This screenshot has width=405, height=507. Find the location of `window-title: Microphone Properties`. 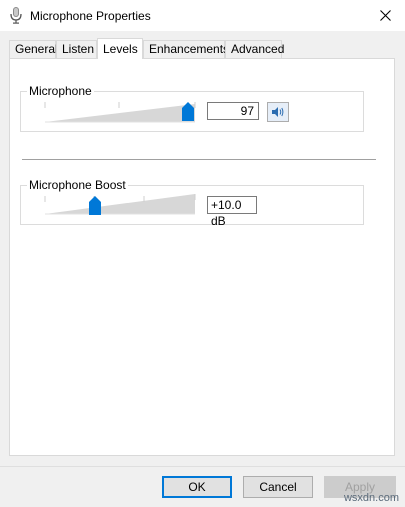

window-title: Microphone Properties is located at coordinates (90, 16).